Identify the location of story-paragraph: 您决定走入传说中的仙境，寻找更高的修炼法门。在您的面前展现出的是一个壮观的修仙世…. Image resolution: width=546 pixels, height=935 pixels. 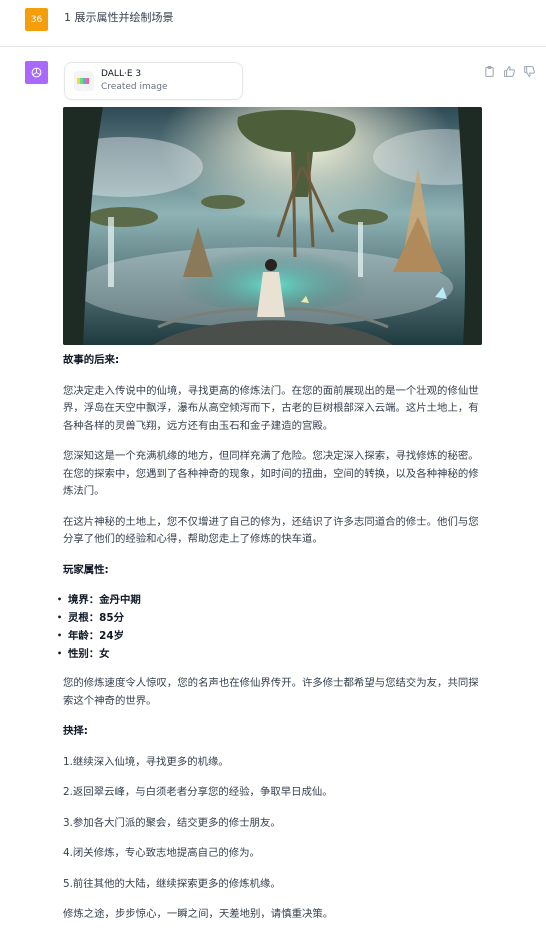
(271, 408).